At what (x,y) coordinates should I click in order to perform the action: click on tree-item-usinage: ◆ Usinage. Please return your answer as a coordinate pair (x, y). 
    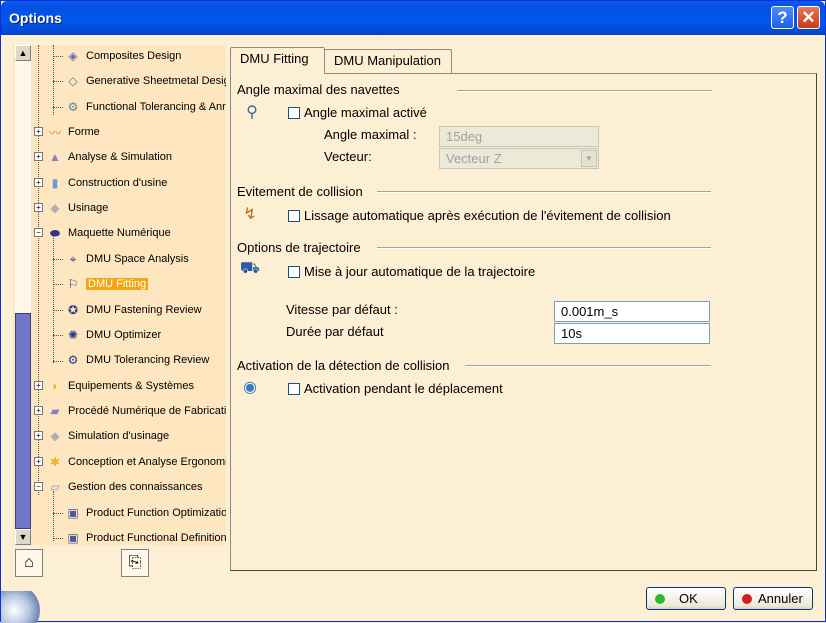
    Looking at the image, I should click on (76, 208).